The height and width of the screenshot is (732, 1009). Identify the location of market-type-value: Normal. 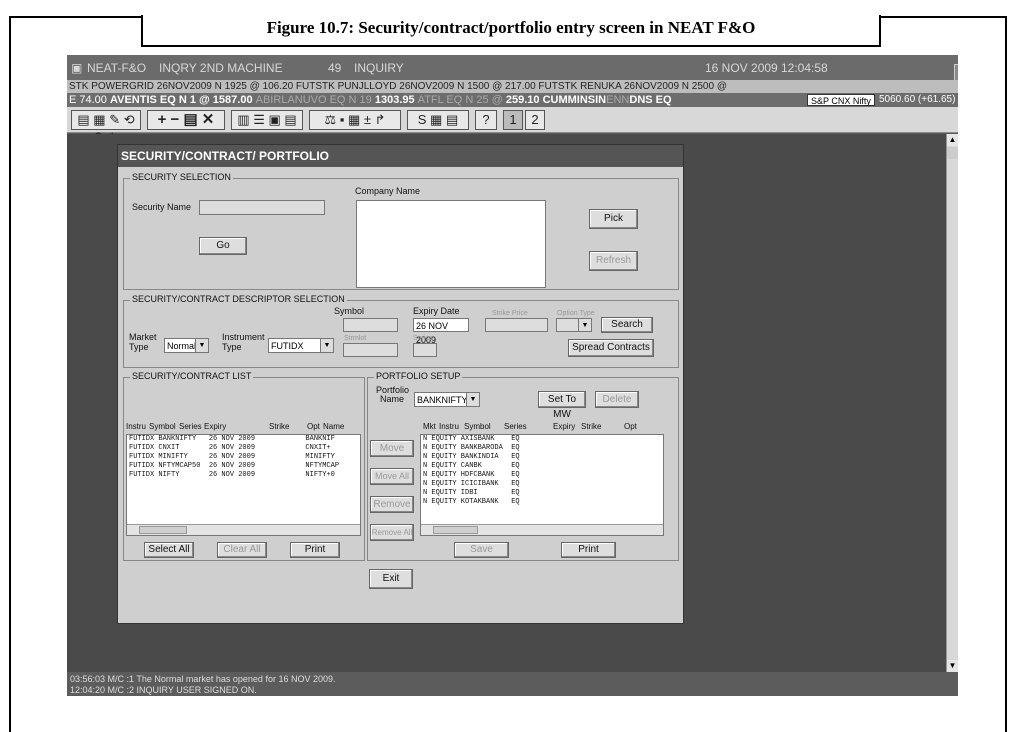
(182, 346).